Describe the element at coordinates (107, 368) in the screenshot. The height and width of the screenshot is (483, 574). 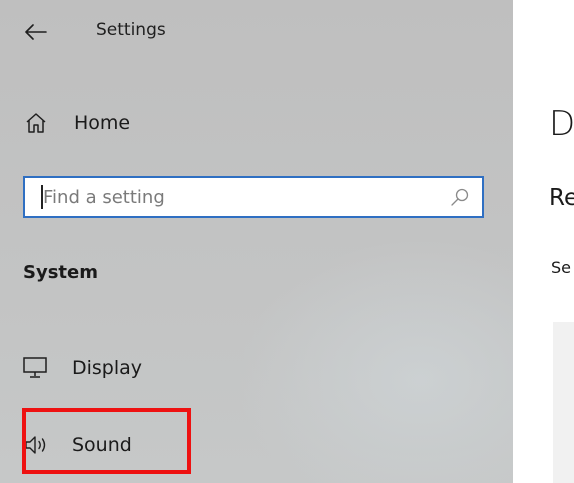
I see `sidebar-item-label: Display` at that location.